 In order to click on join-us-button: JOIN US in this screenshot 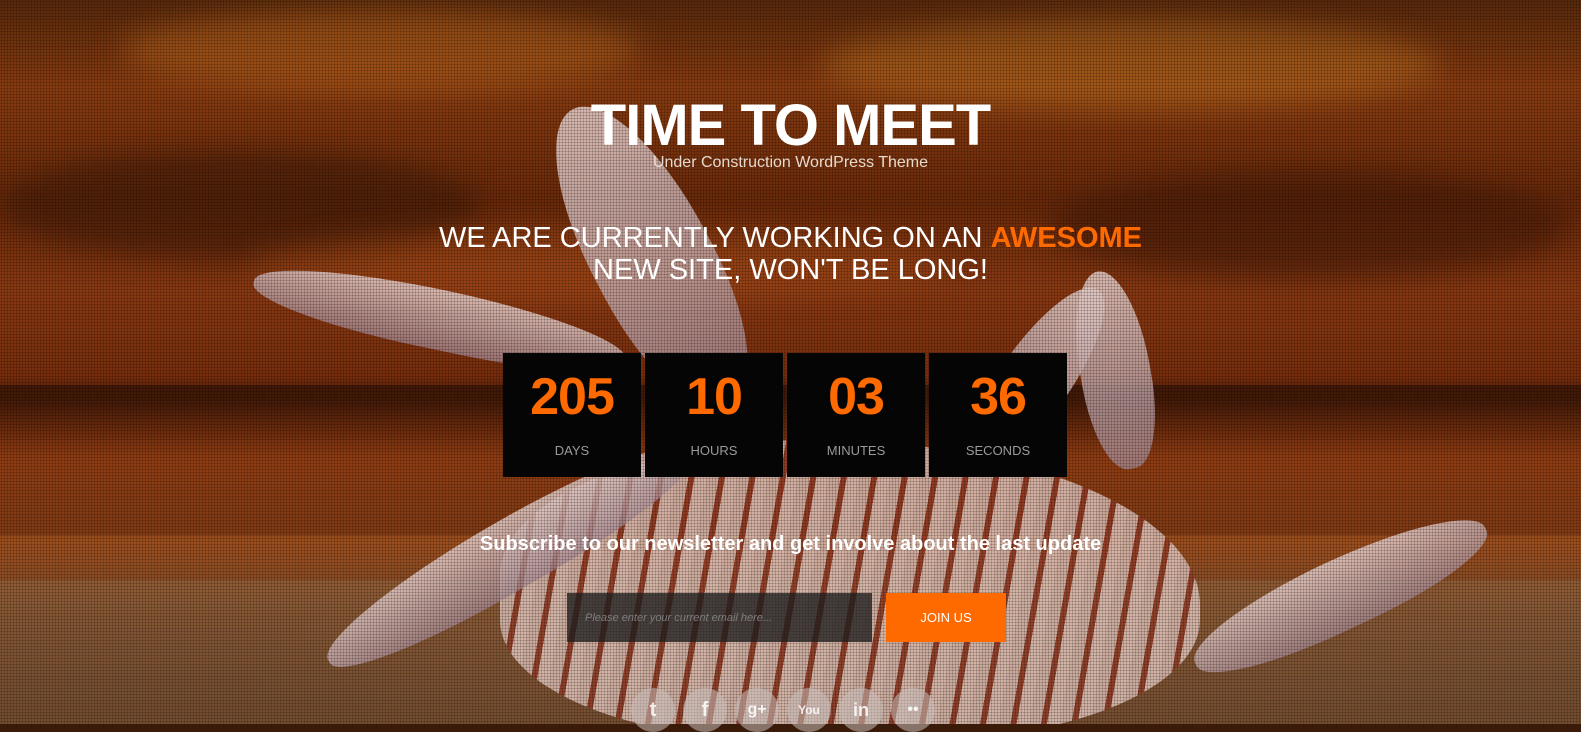, I will do `click(946, 617)`.